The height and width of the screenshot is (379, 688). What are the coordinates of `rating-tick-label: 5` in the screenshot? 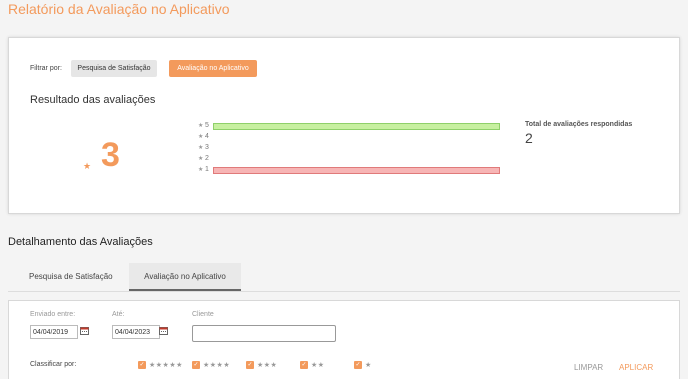 It's located at (207, 125).